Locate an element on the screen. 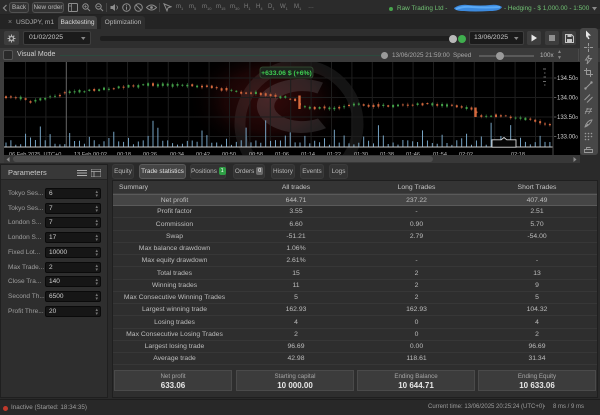  svg-text: 134.000 is located at coordinates (567, 99).